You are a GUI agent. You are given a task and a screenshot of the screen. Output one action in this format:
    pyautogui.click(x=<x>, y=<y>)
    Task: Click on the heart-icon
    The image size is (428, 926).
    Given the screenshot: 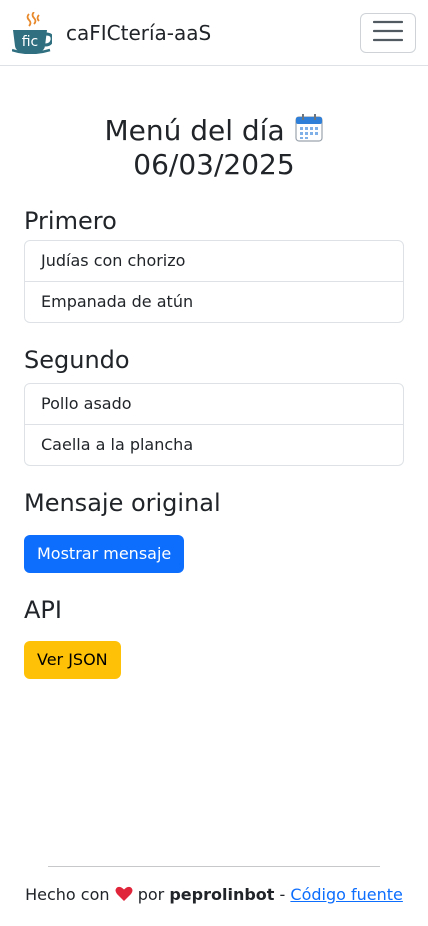 What is the action you would take?
    pyautogui.click(x=124, y=894)
    